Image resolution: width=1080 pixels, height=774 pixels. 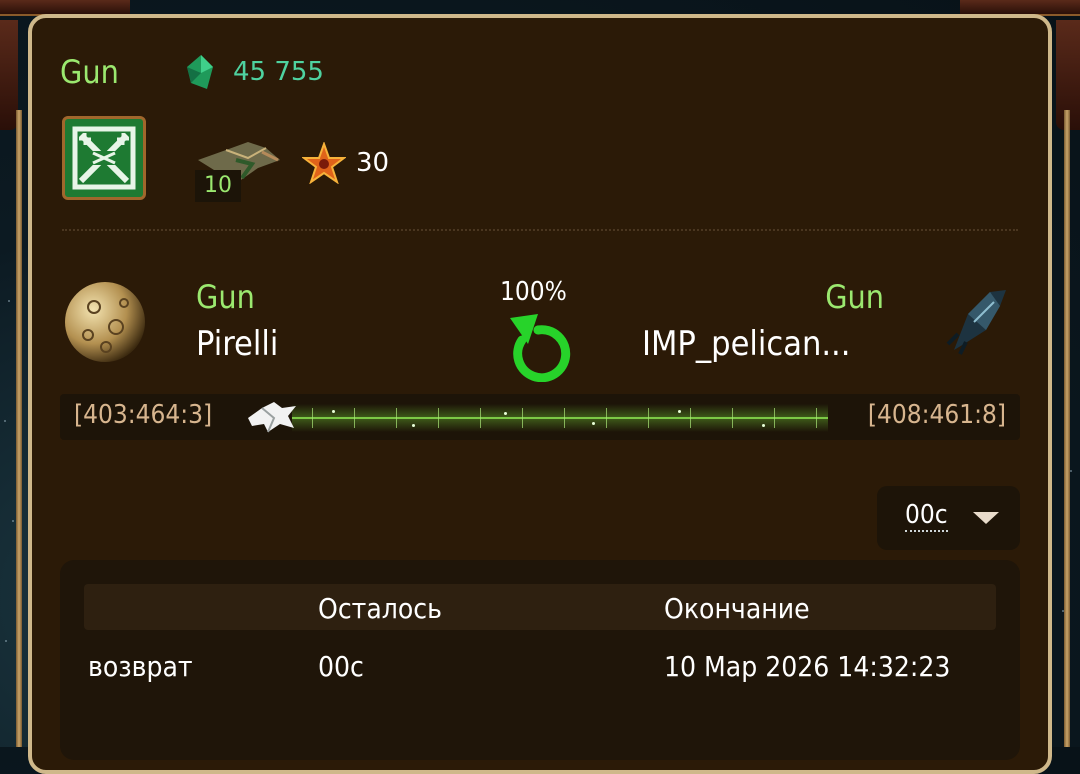 I want to click on origin-coords: [403:464:3], so click(x=143, y=415).